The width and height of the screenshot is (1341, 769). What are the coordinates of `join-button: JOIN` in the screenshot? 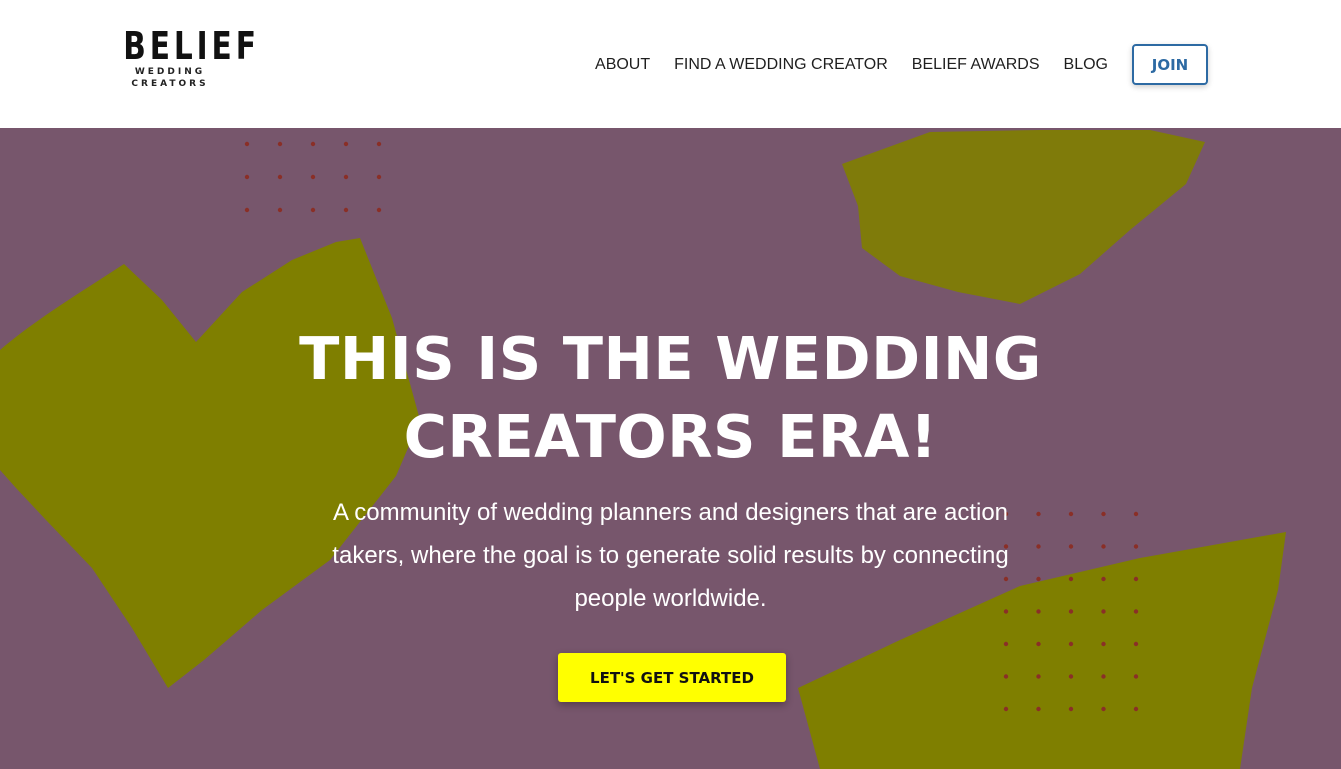 It's located at (1170, 64).